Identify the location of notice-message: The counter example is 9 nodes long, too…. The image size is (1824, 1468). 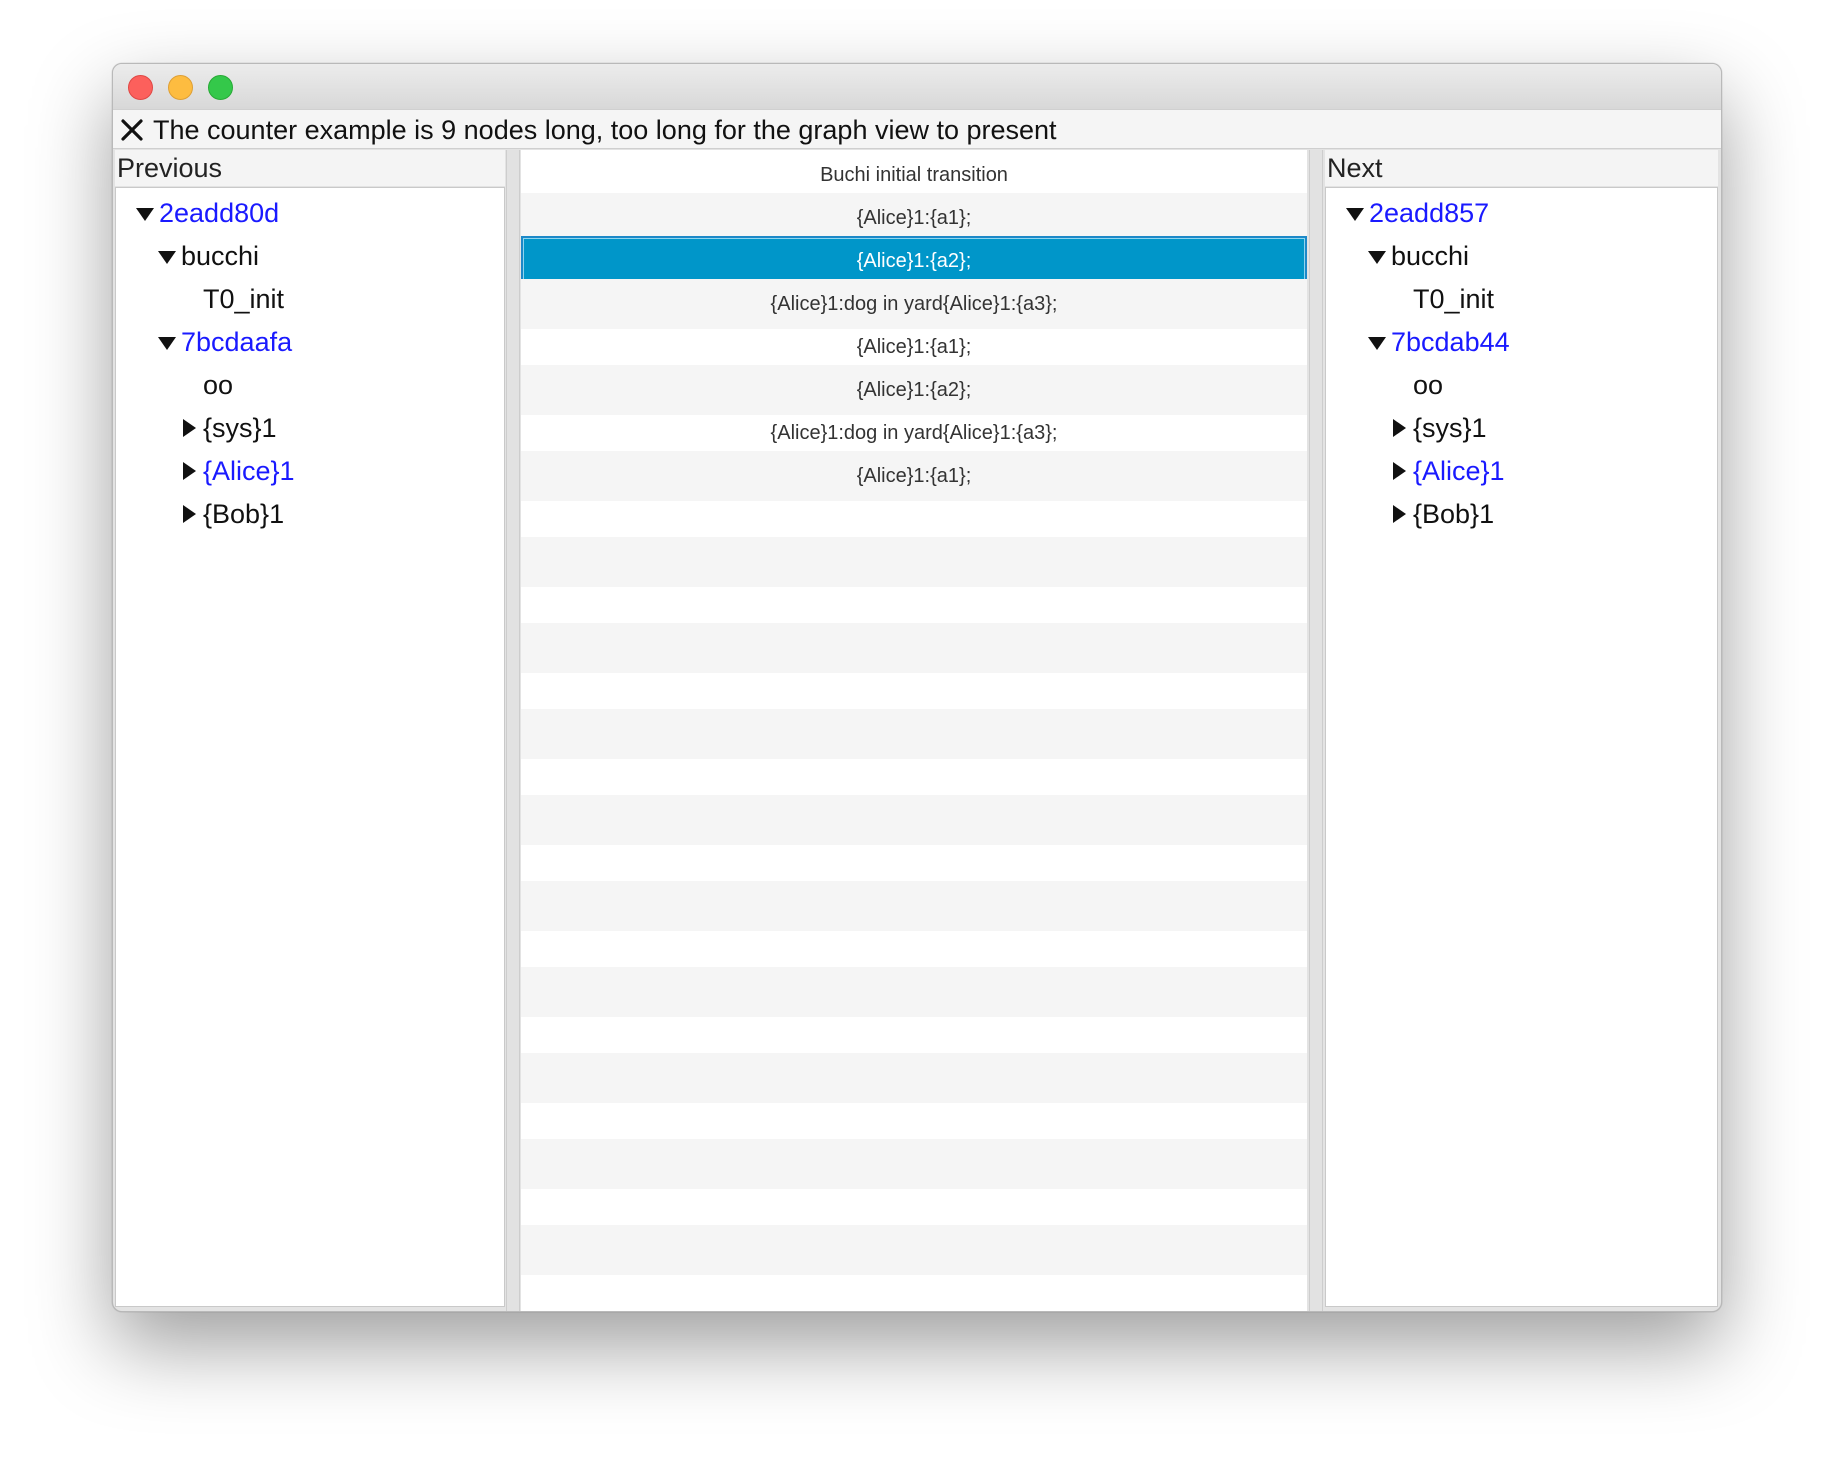
(605, 130).